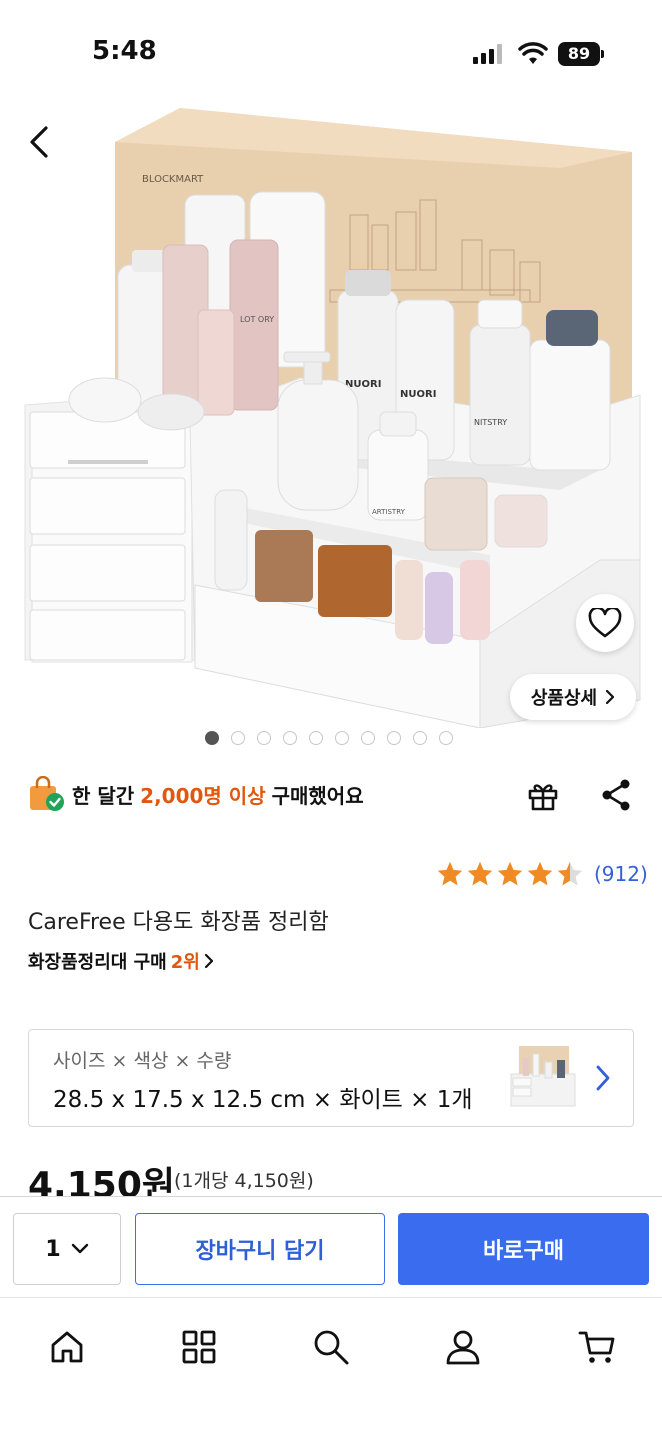  I want to click on stat-highlight: 2,000명 이상, so click(203, 795).